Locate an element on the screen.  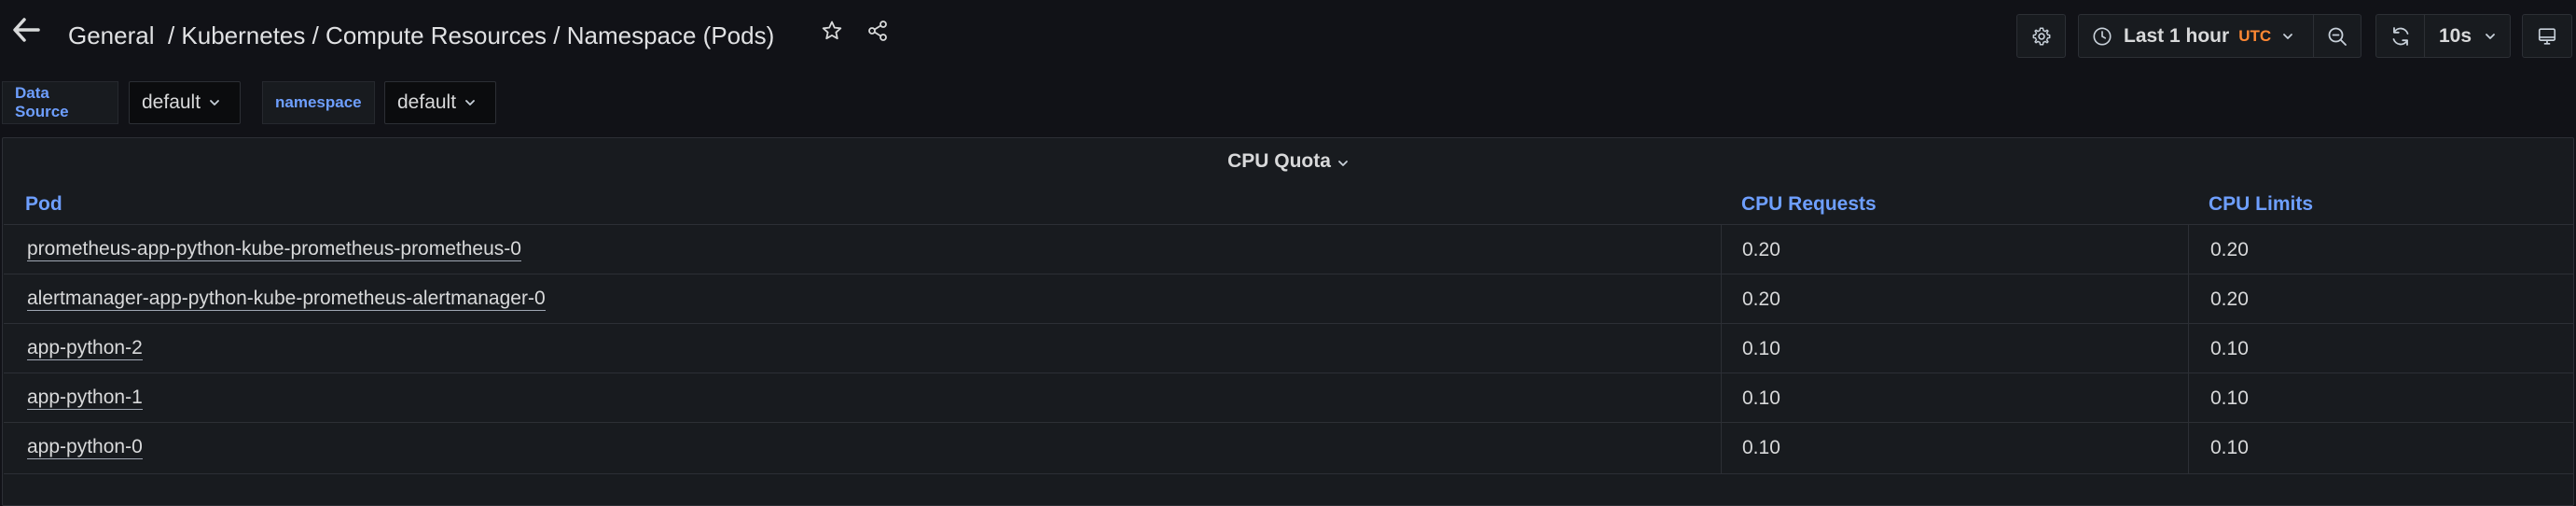
zoom-out-icon is located at coordinates (2337, 36).